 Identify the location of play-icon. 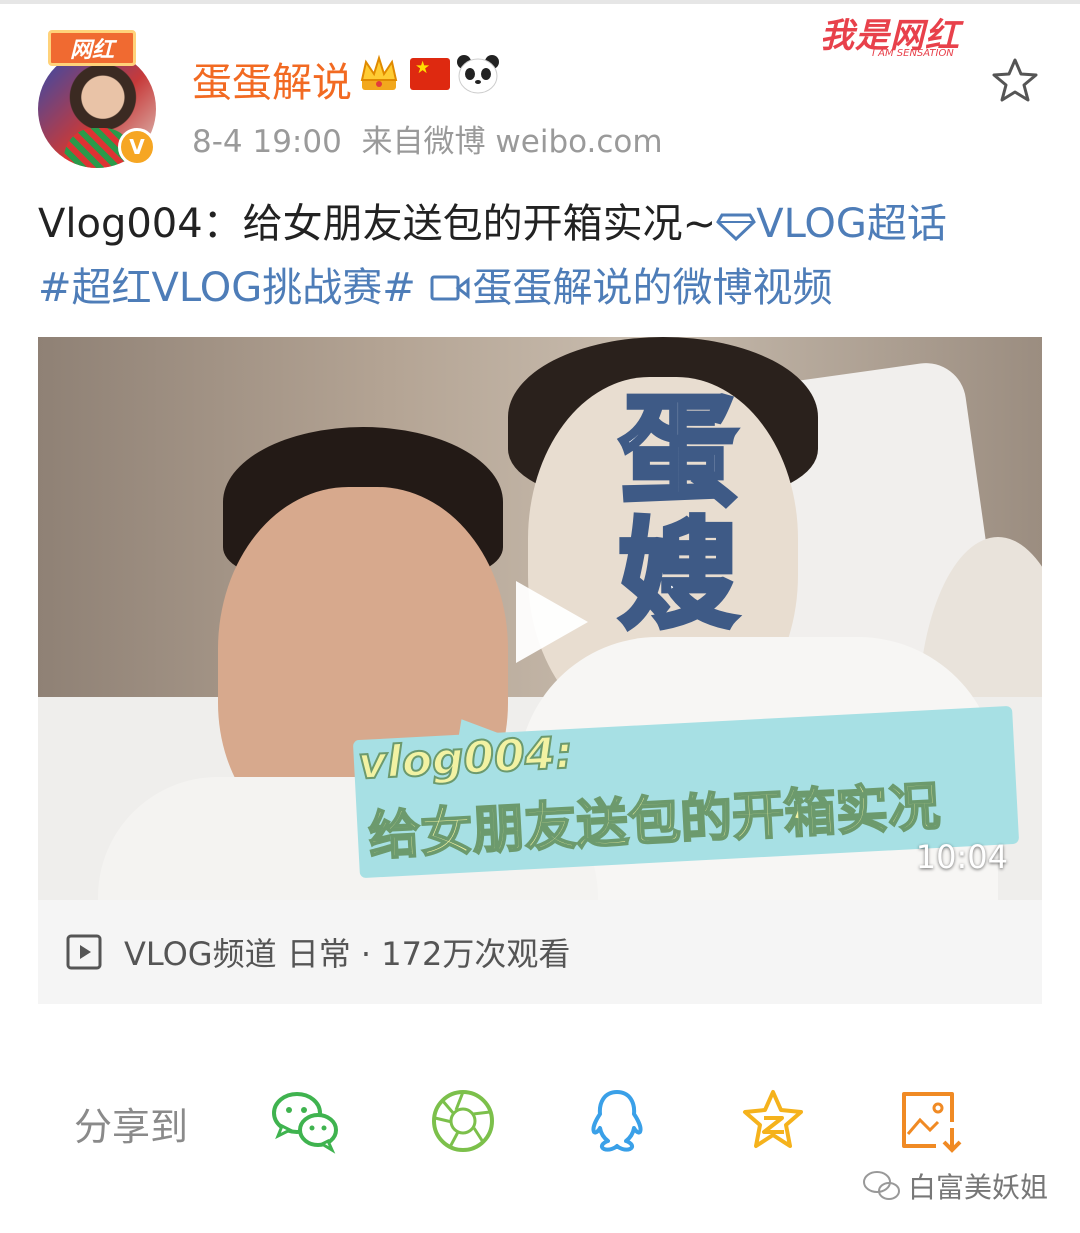
(551, 622).